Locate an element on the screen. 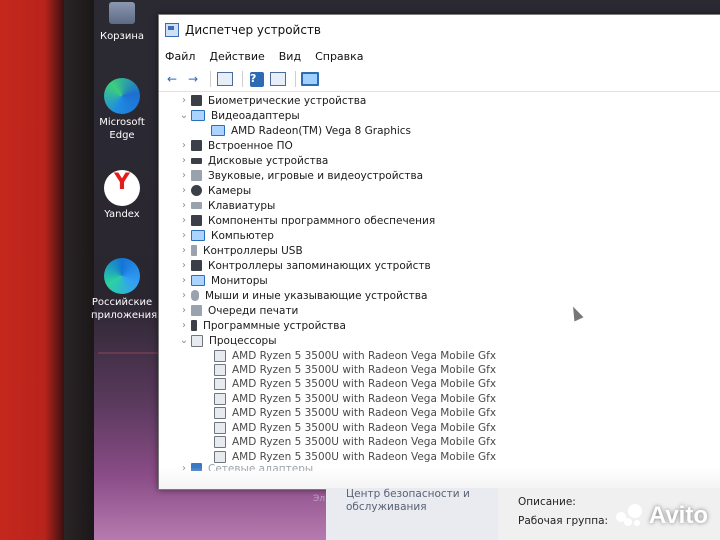  tree-item-biometric: › Биометрические устройства is located at coordinates (271, 100).